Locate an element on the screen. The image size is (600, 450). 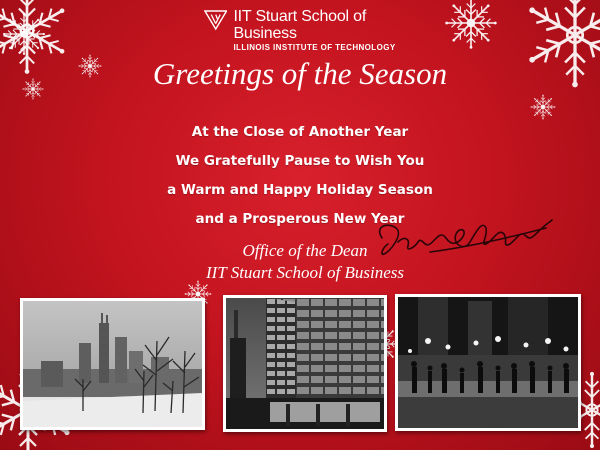
photo-skating-rink is located at coordinates (488, 362).